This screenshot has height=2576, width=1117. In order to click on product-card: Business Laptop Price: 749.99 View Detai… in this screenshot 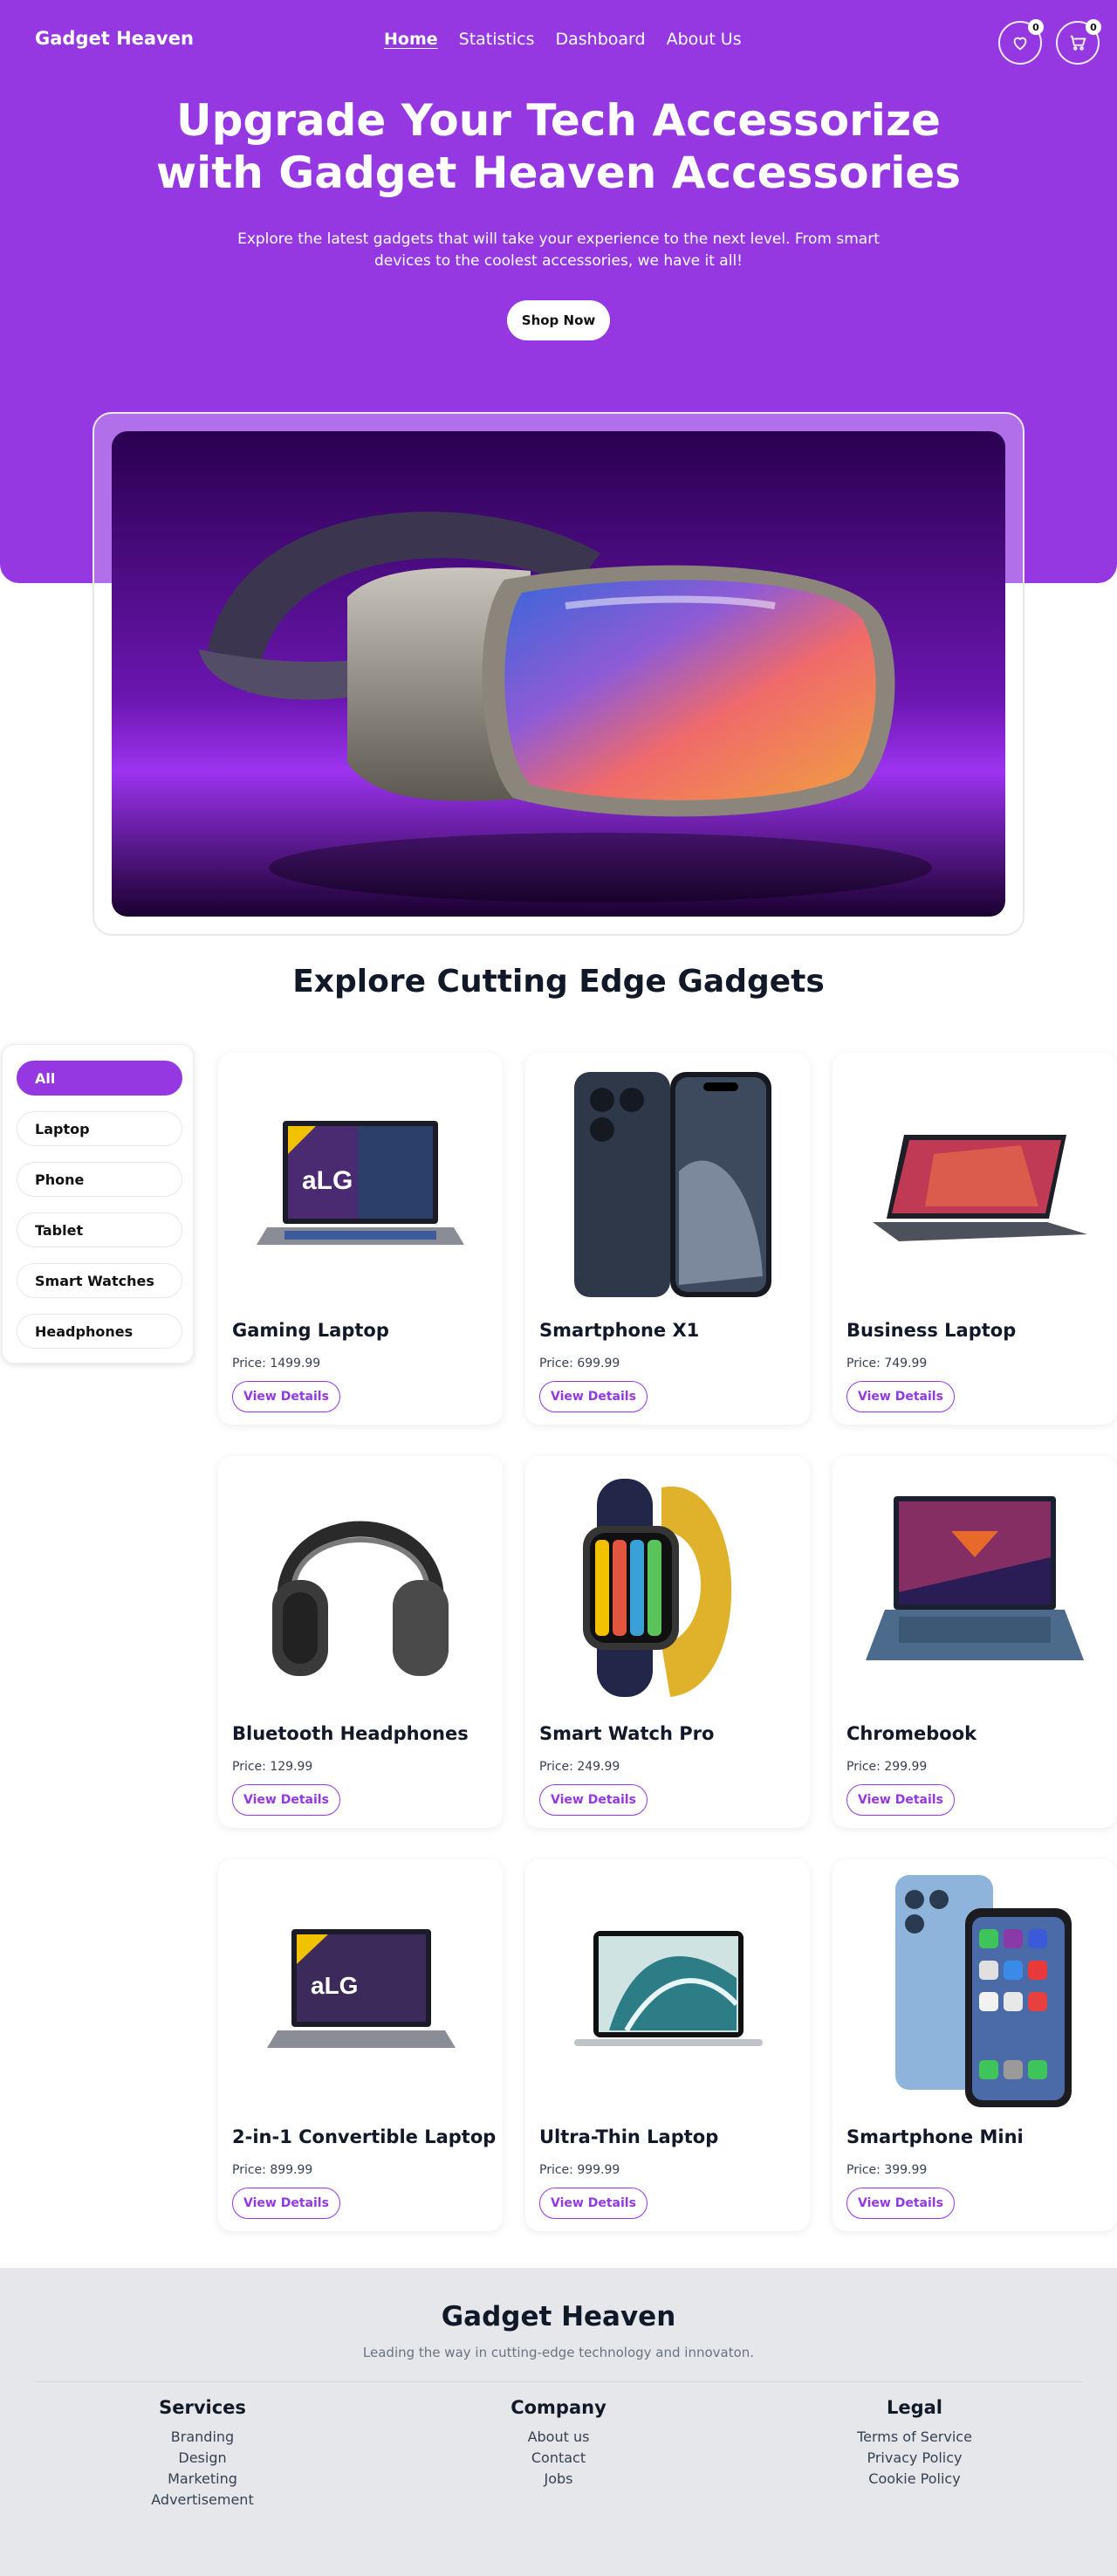, I will do `click(975, 1239)`.